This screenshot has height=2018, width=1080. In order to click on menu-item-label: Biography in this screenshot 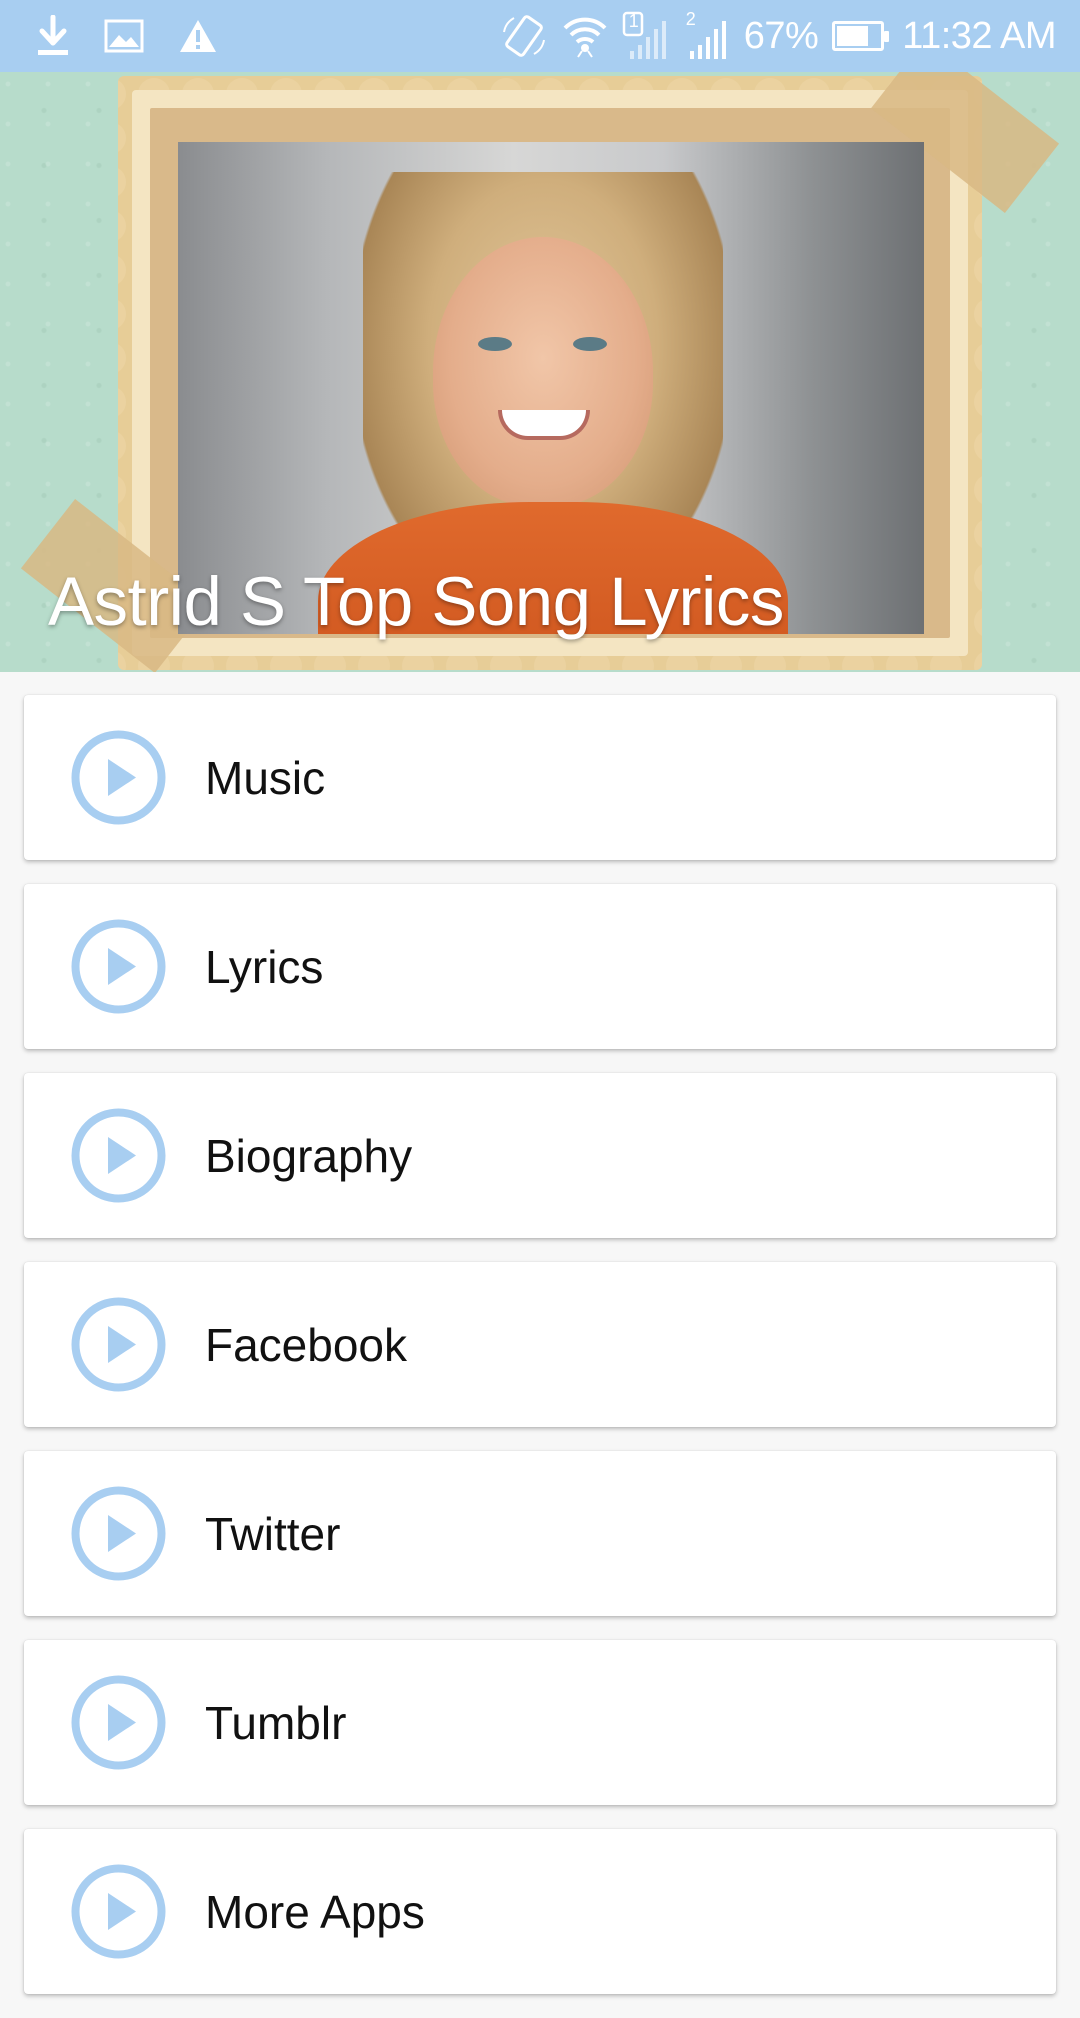, I will do `click(309, 1155)`.